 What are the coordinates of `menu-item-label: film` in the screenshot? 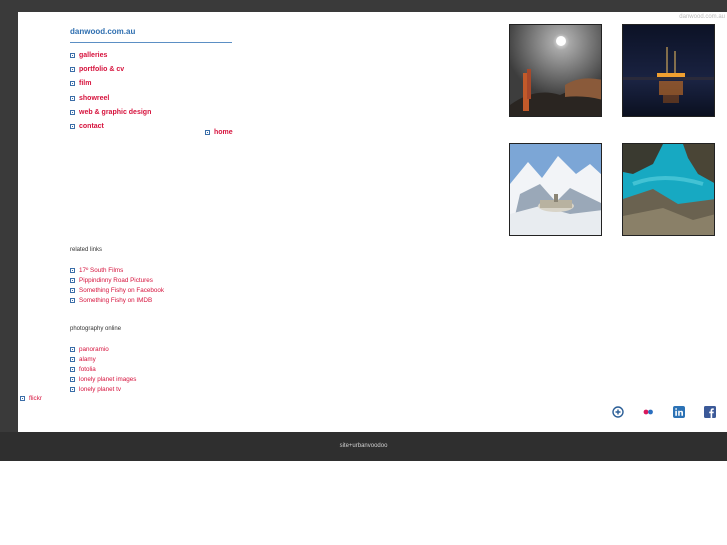 It's located at (85, 84).